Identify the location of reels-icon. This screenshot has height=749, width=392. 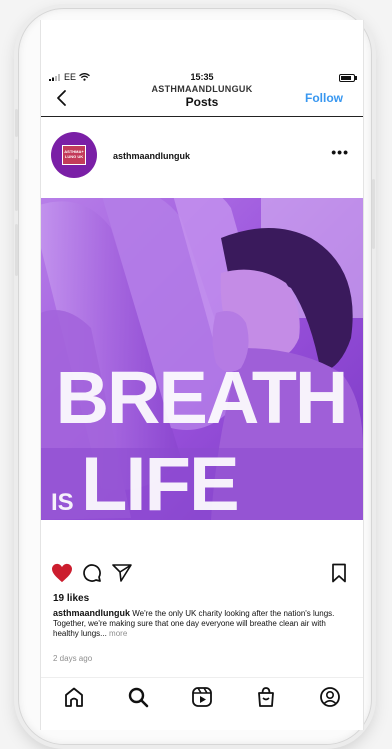
(202, 697).